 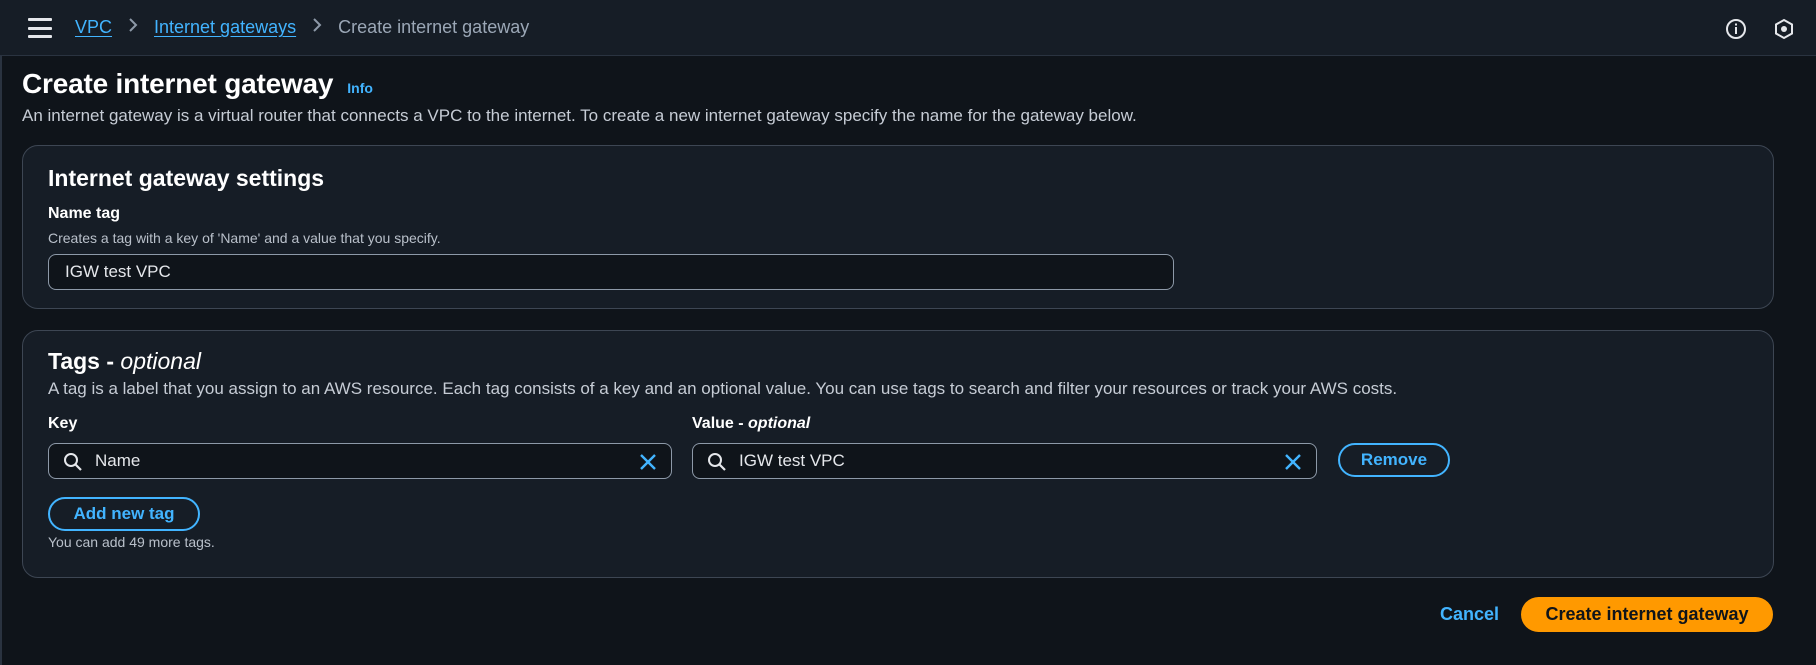 What do you see at coordinates (40, 28) in the screenshot?
I see `hamburger-menu-icon` at bounding box center [40, 28].